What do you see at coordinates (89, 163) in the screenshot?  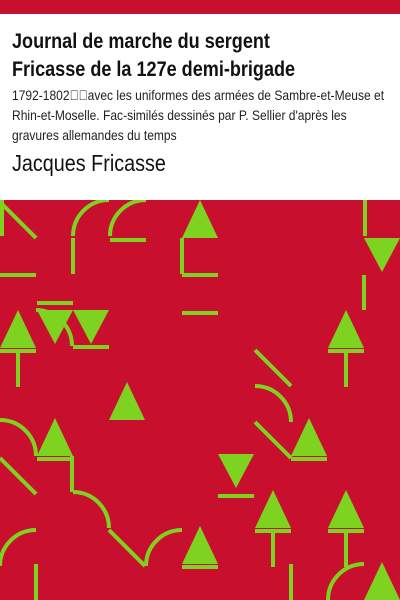 I see `book-author: Jacques Fricasse` at bounding box center [89, 163].